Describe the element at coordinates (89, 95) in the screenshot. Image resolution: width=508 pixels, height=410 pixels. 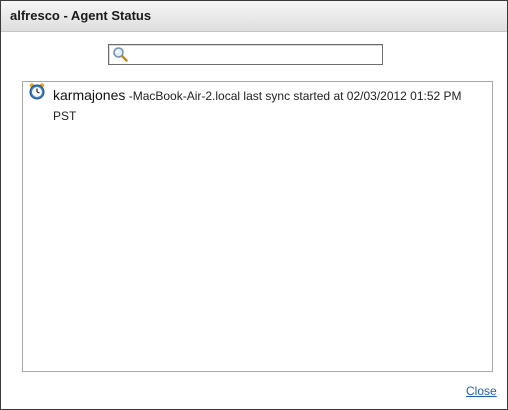
I see `status-username: karmajones` at that location.